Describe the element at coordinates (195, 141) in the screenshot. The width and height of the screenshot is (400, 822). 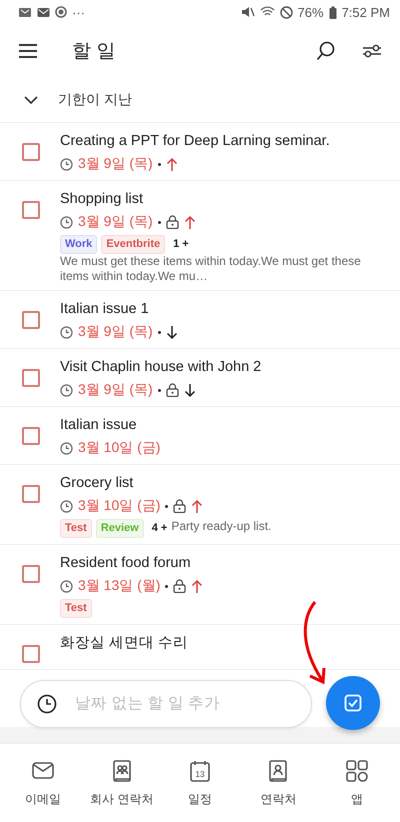
I see `task-title: Creating a PPT for Deep Larning seminar.` at that location.